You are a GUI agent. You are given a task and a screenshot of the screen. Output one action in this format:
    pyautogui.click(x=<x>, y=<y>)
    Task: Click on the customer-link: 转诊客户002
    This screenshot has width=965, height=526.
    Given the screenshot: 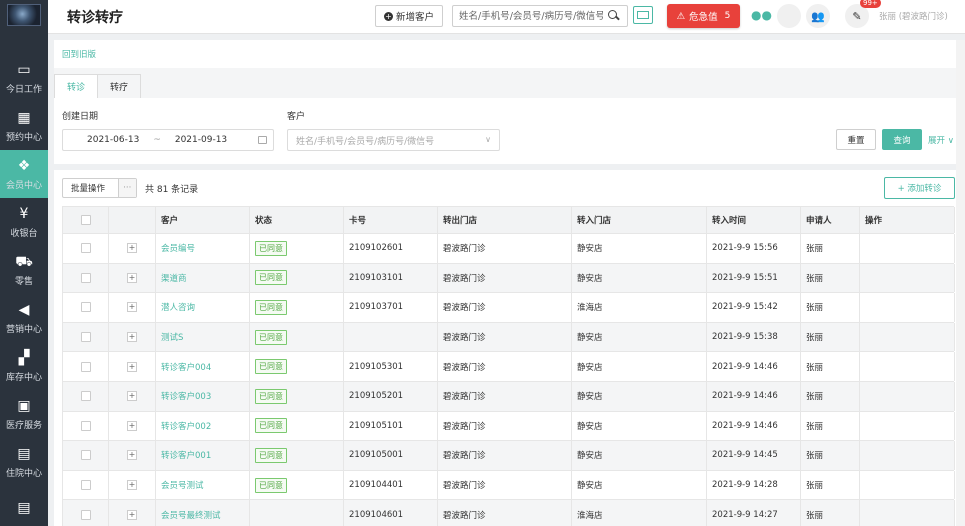 What is the action you would take?
    pyautogui.click(x=186, y=426)
    